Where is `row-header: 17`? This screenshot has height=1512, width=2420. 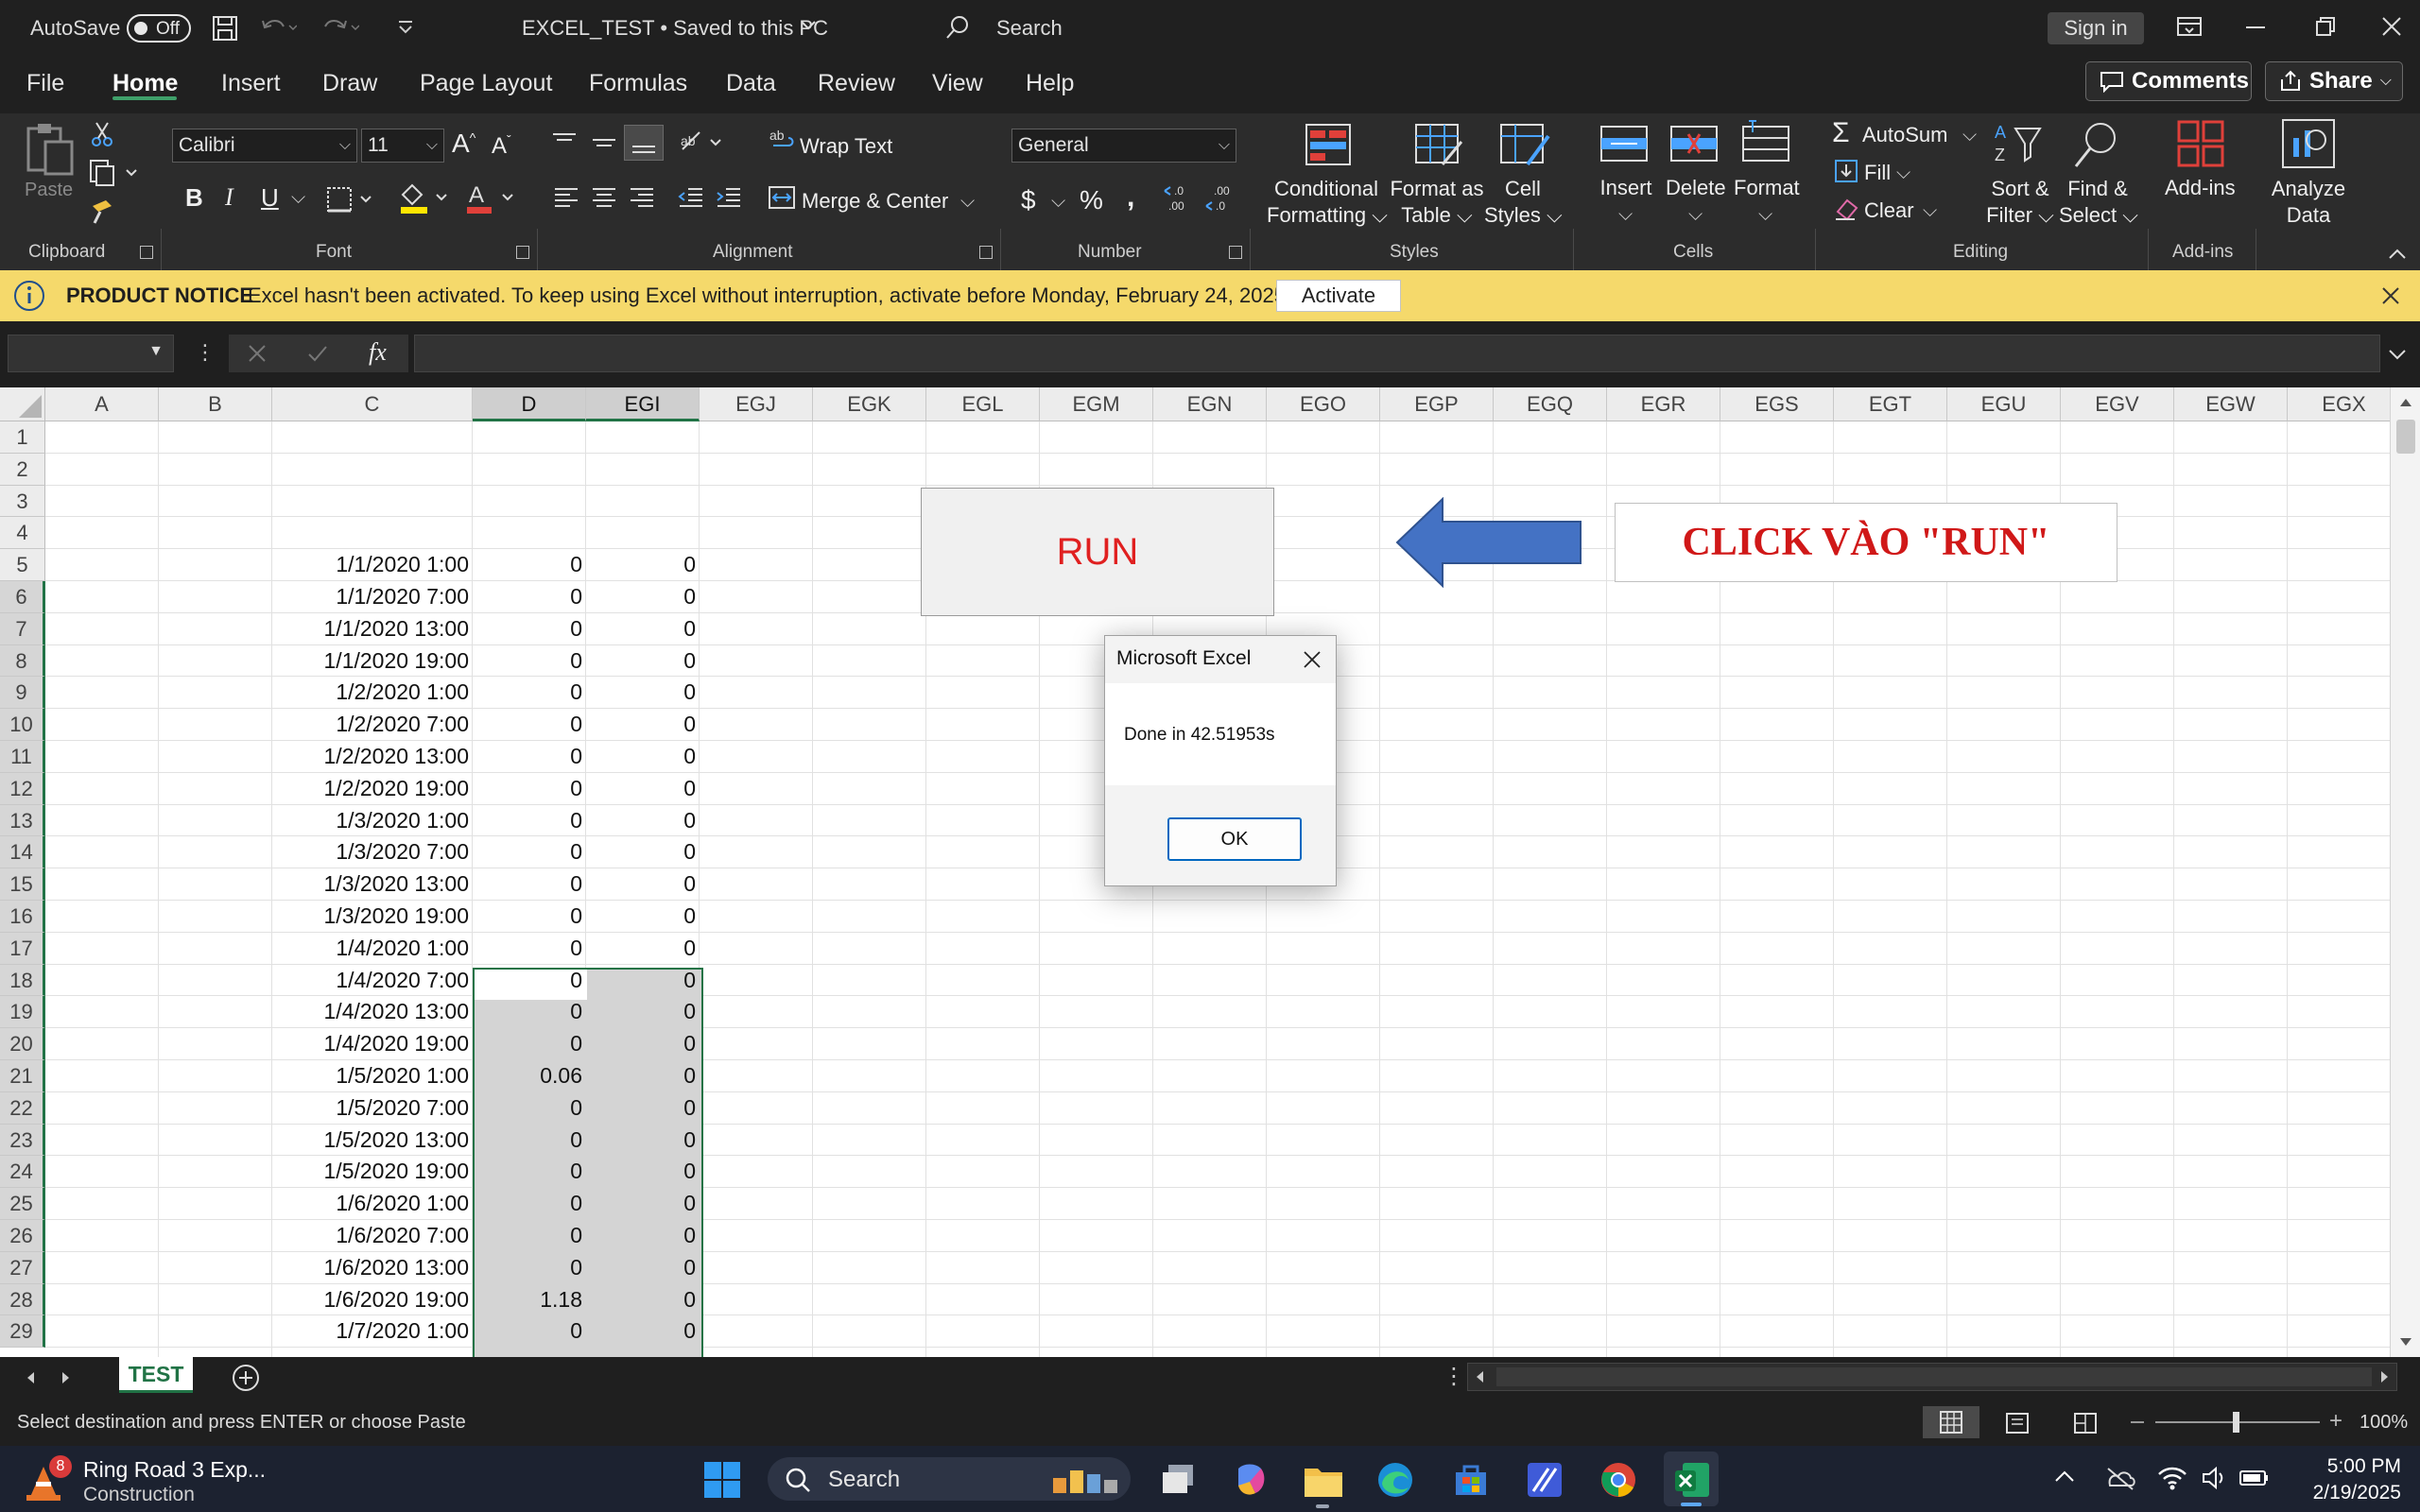
row-header: 17 is located at coordinates (22, 948).